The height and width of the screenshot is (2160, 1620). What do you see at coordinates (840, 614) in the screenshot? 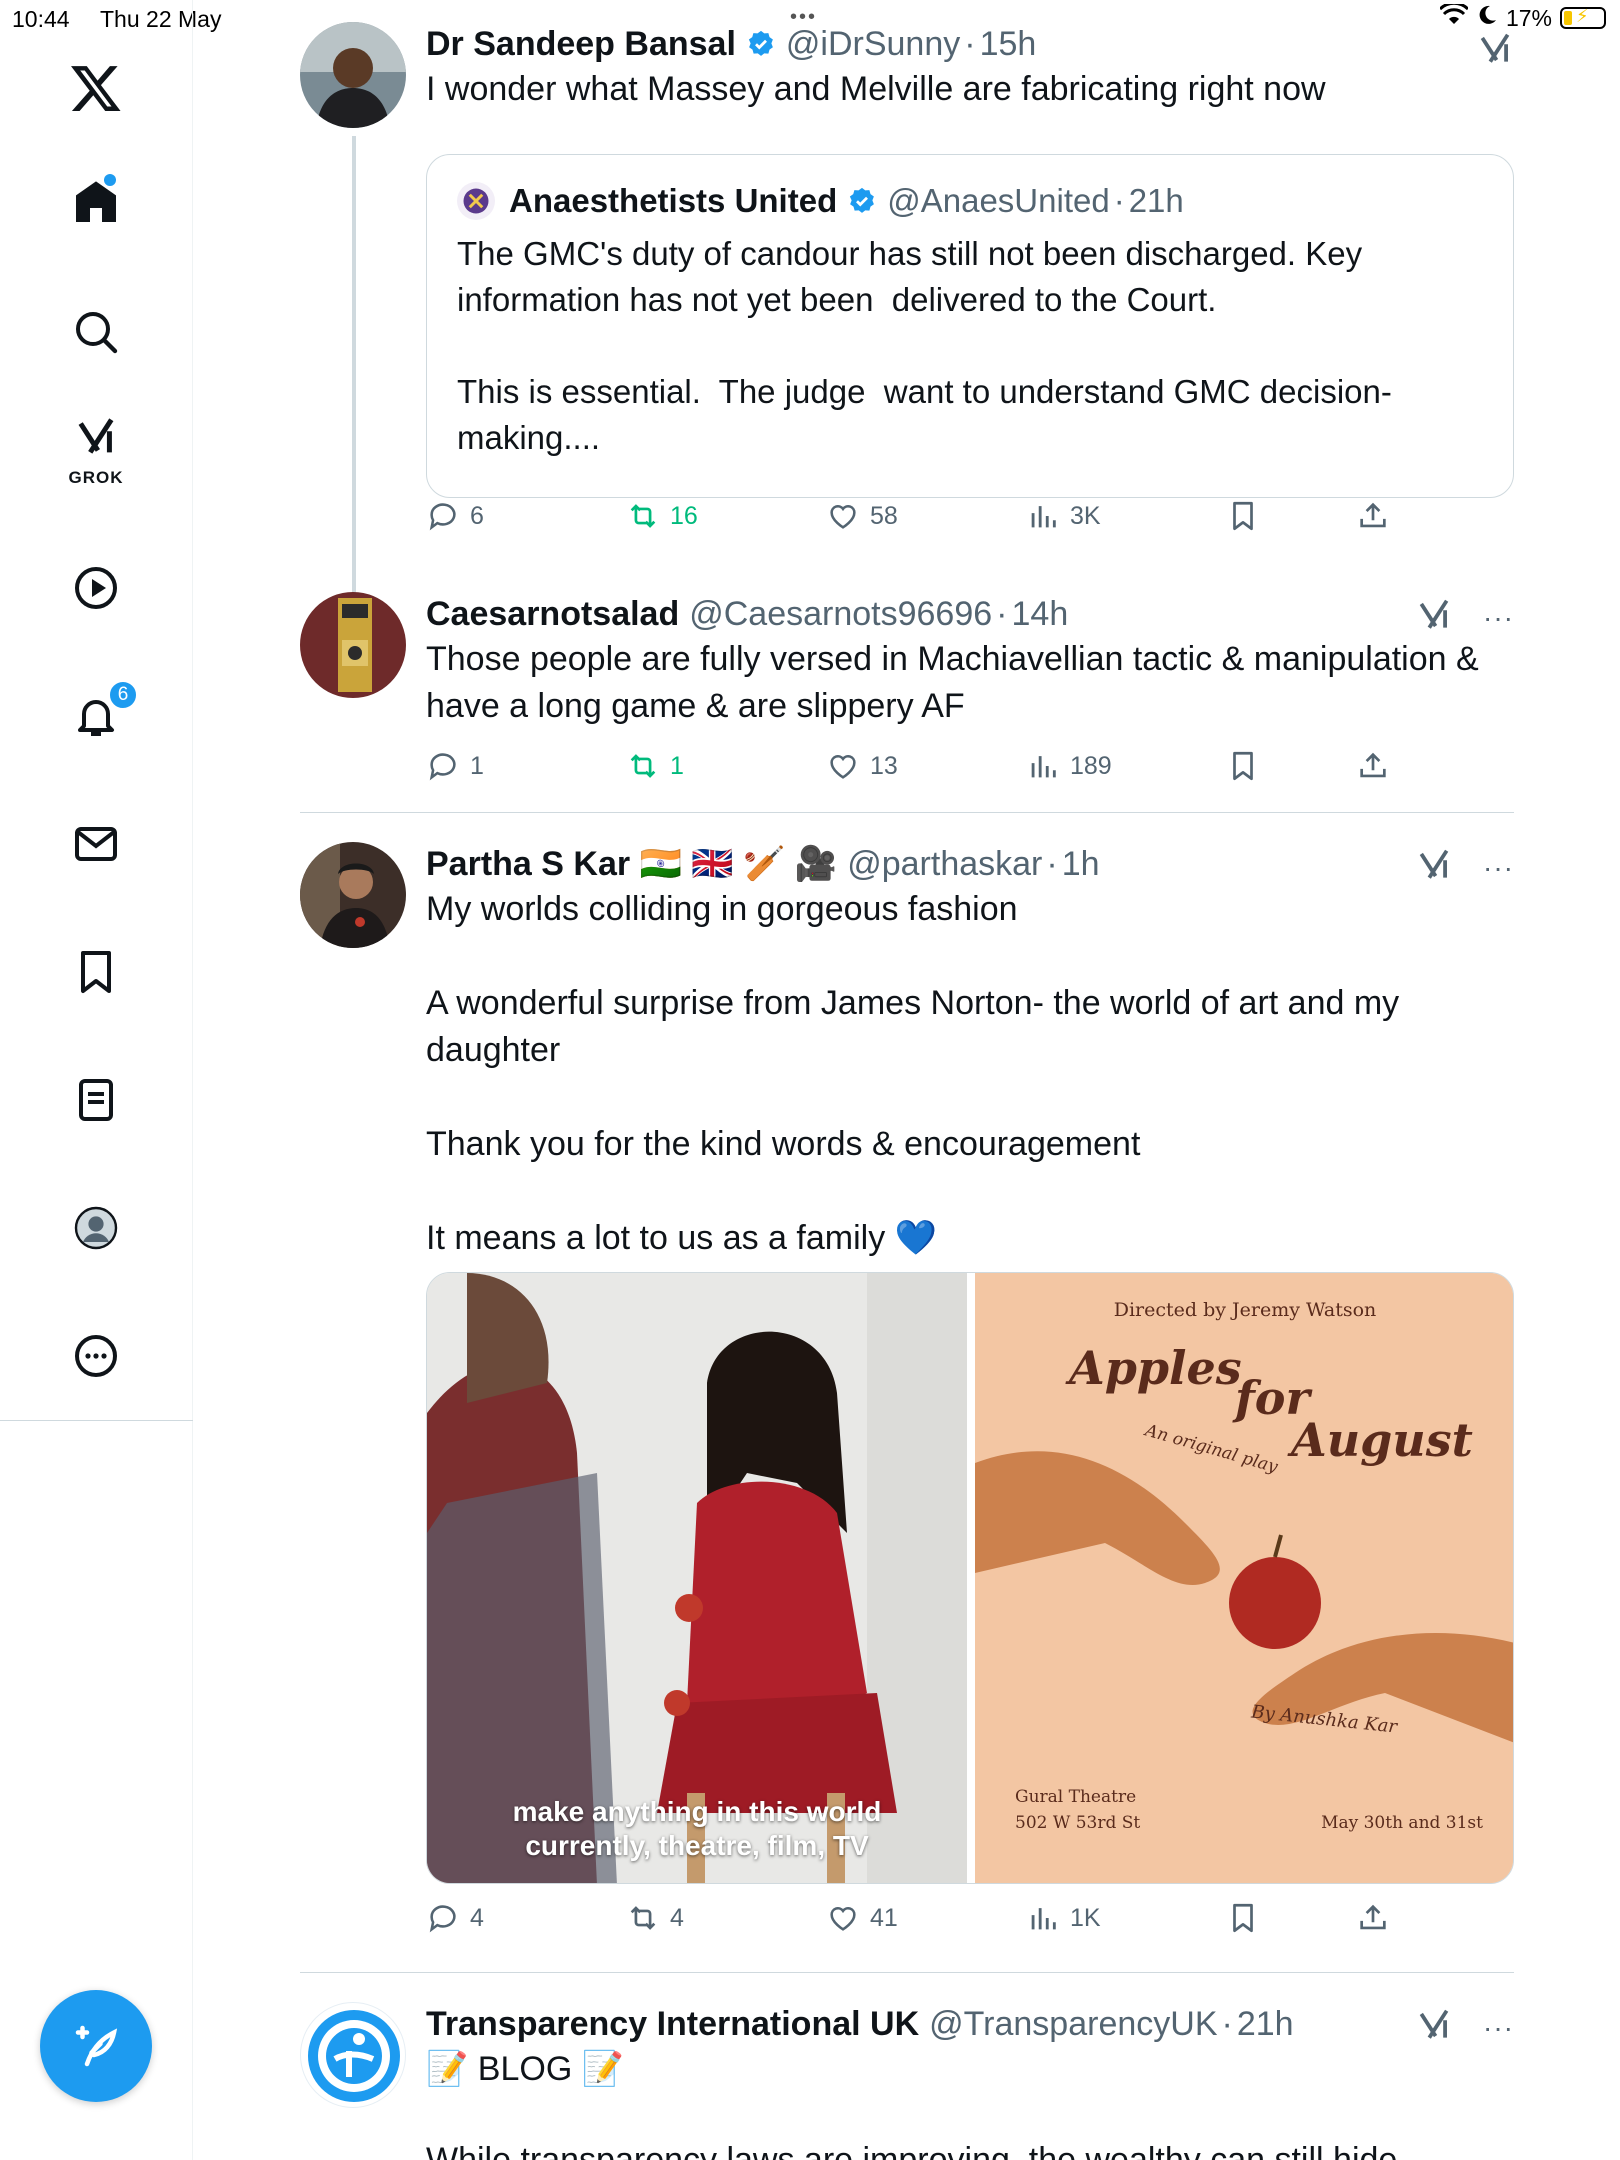
I see `author-handle: @Caesarnots96696` at bounding box center [840, 614].